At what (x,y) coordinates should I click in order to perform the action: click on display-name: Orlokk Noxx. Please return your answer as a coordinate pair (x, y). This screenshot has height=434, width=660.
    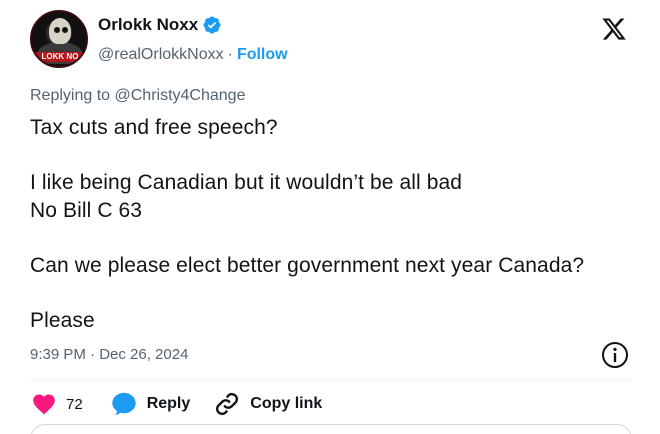
    Looking at the image, I should click on (148, 25).